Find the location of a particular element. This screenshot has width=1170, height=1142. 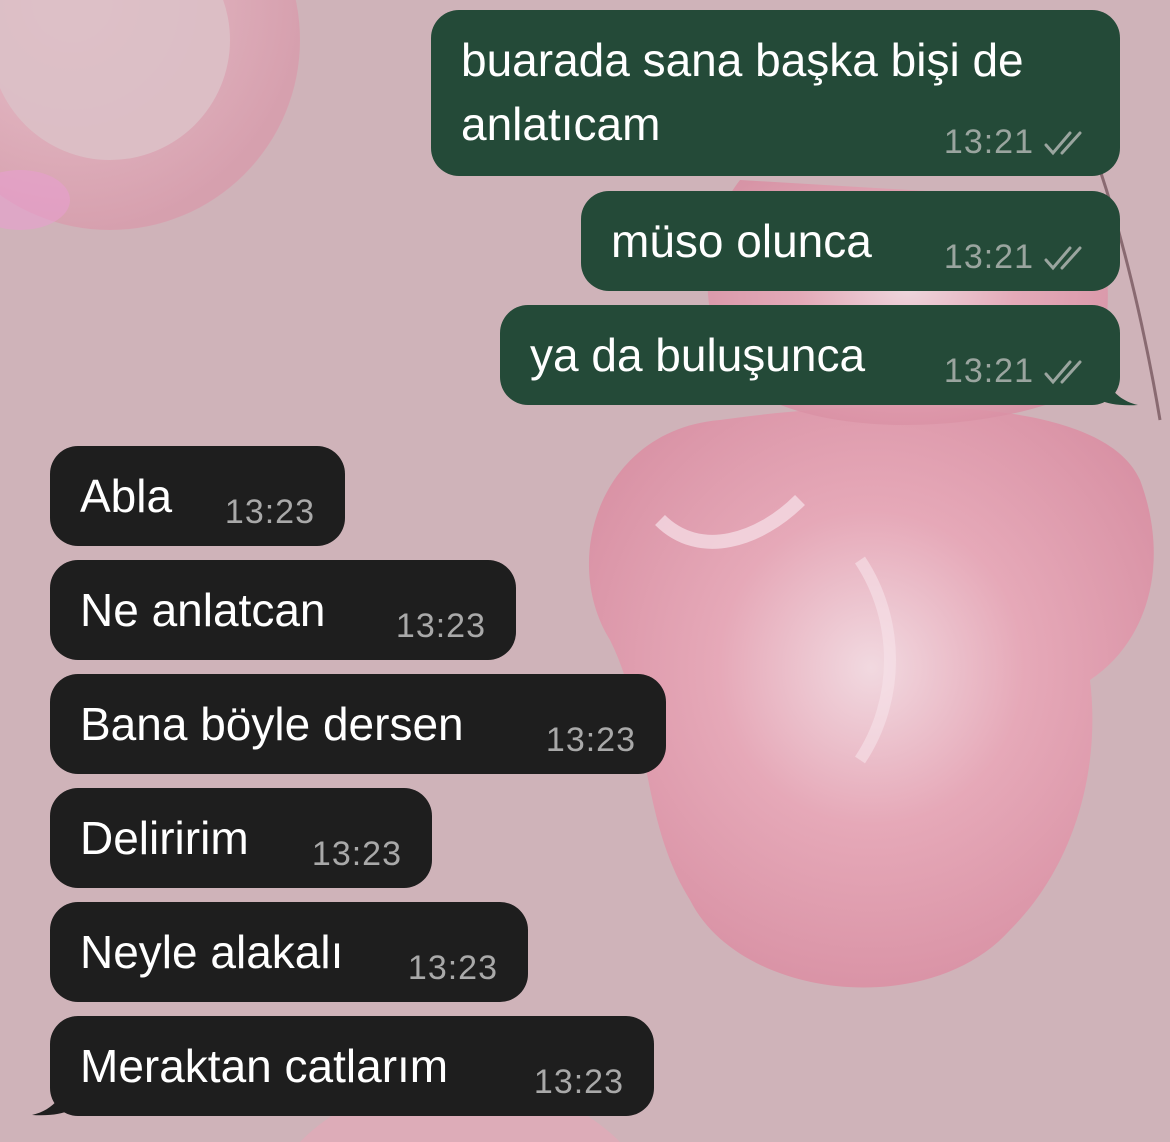

outgoing-message: müso olunca 13:21 is located at coordinates (850, 241).